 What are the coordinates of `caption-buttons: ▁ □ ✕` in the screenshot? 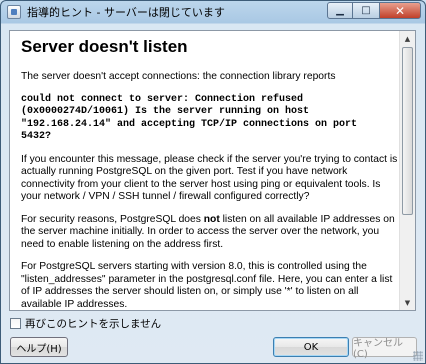 It's located at (374, 11).